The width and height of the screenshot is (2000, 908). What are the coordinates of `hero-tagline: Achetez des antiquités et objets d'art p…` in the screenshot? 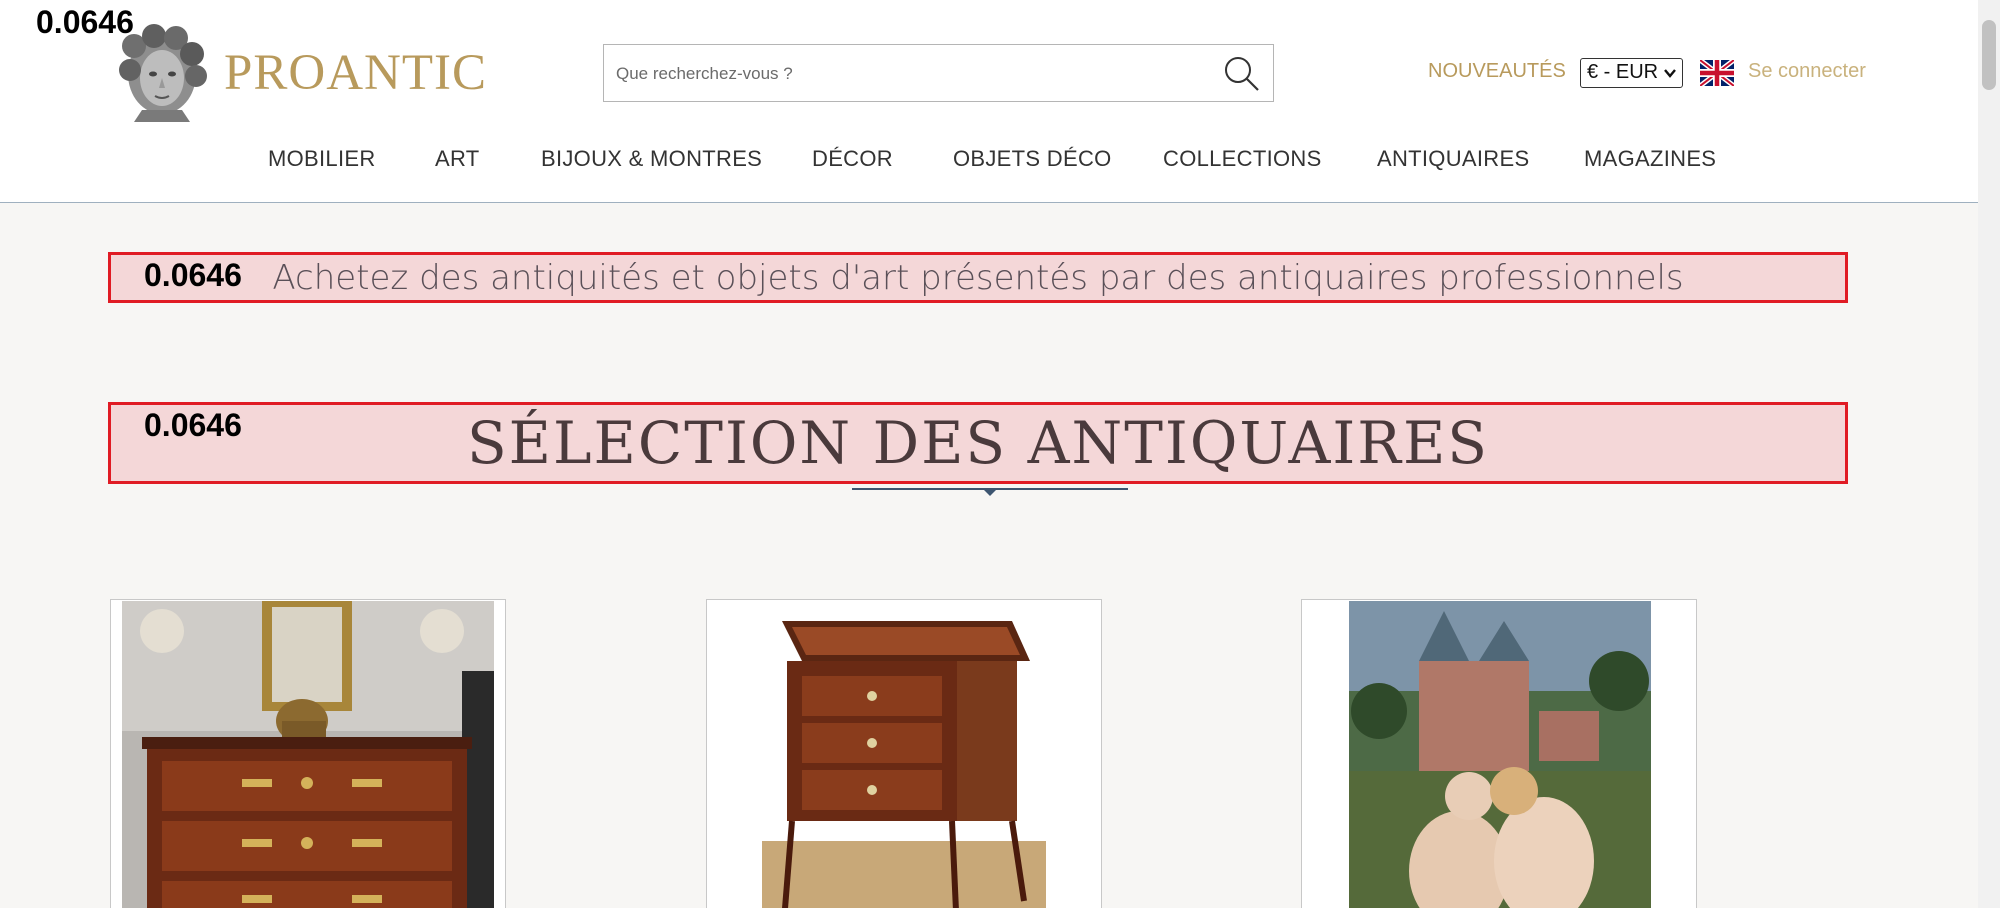 It's located at (978, 278).